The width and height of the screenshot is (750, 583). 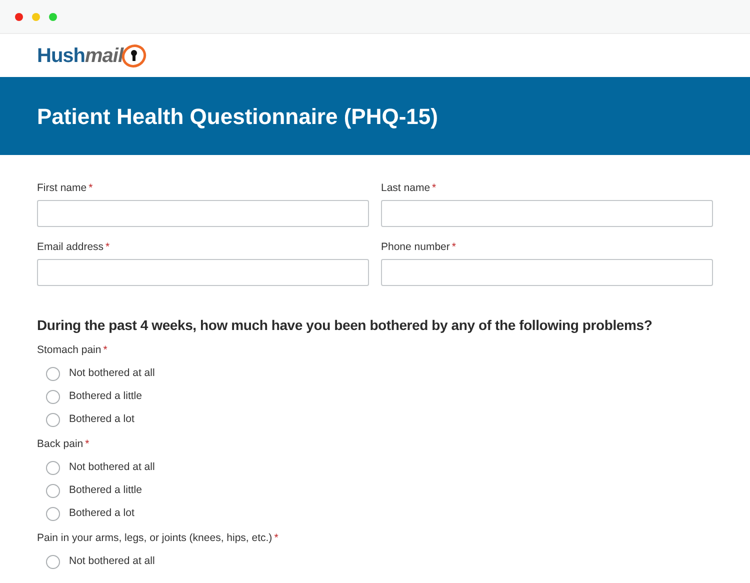 What do you see at coordinates (69, 350) in the screenshot?
I see `field-label: Stomach pain` at bounding box center [69, 350].